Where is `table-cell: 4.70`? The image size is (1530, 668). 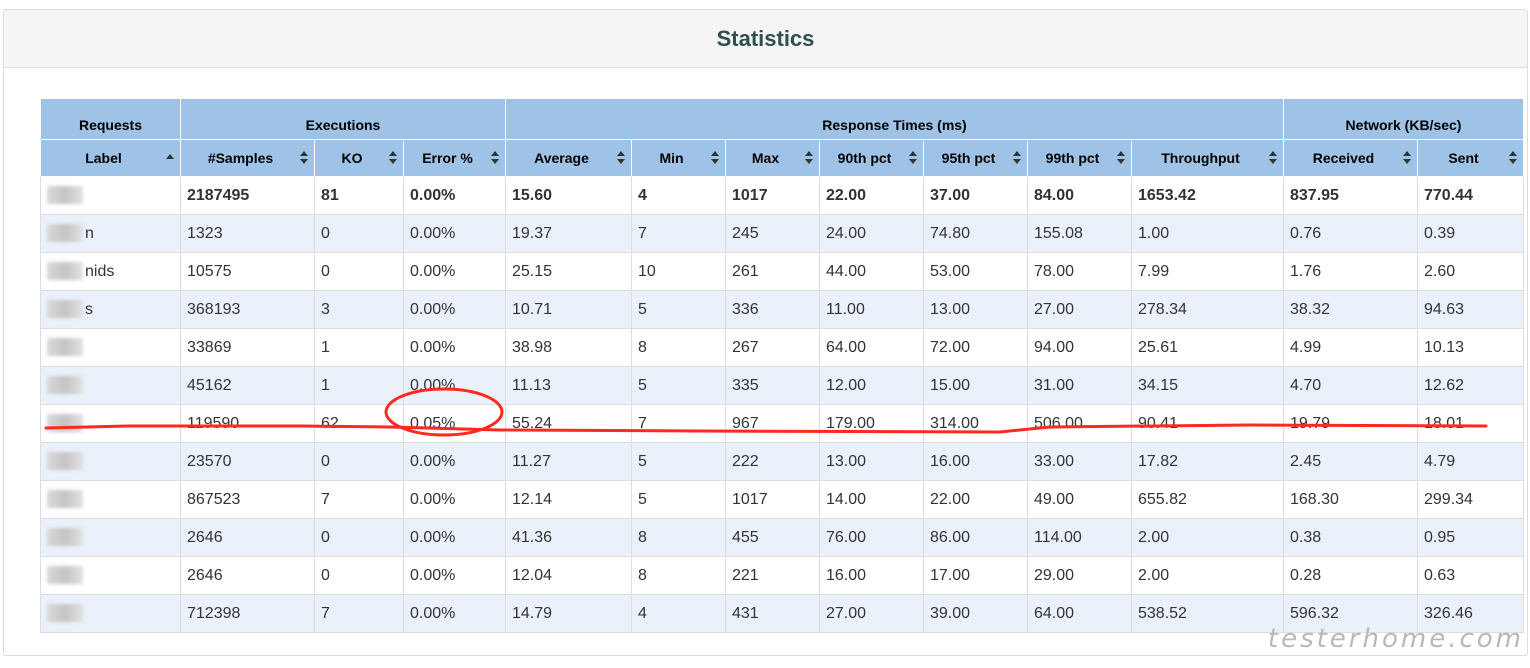
table-cell: 4.70 is located at coordinates (1350, 385).